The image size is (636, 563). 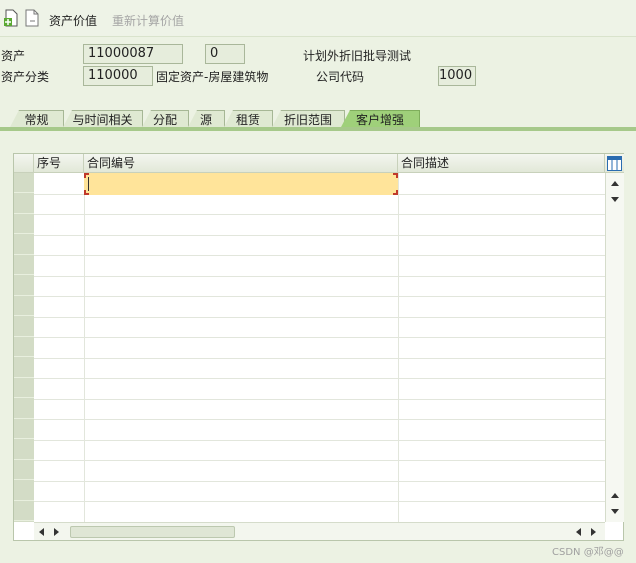 I want to click on text-cursor, so click(x=88, y=184).